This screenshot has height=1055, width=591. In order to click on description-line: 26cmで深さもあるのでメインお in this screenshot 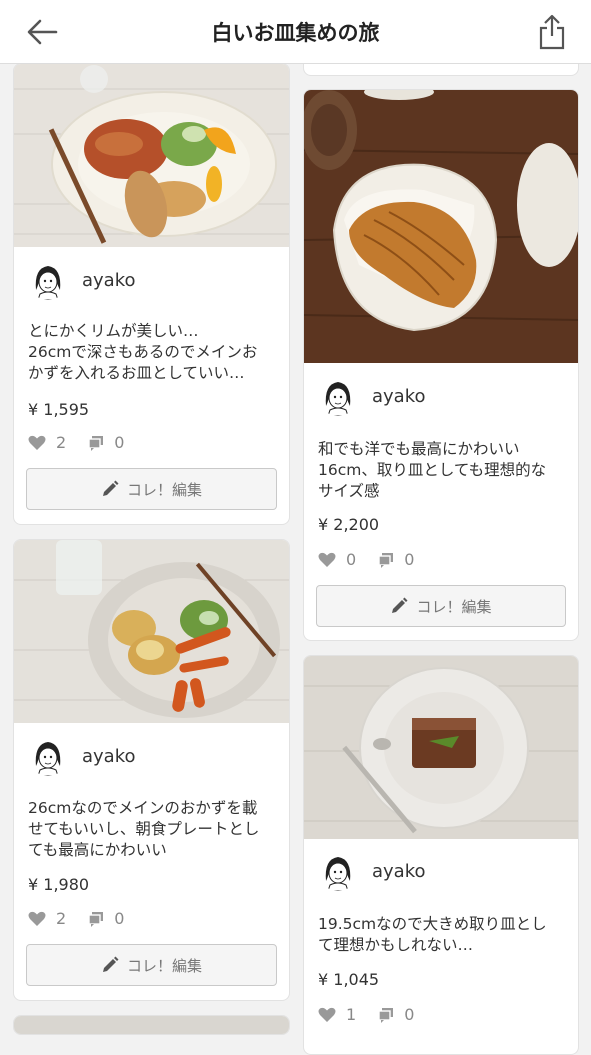, I will do `click(143, 352)`.